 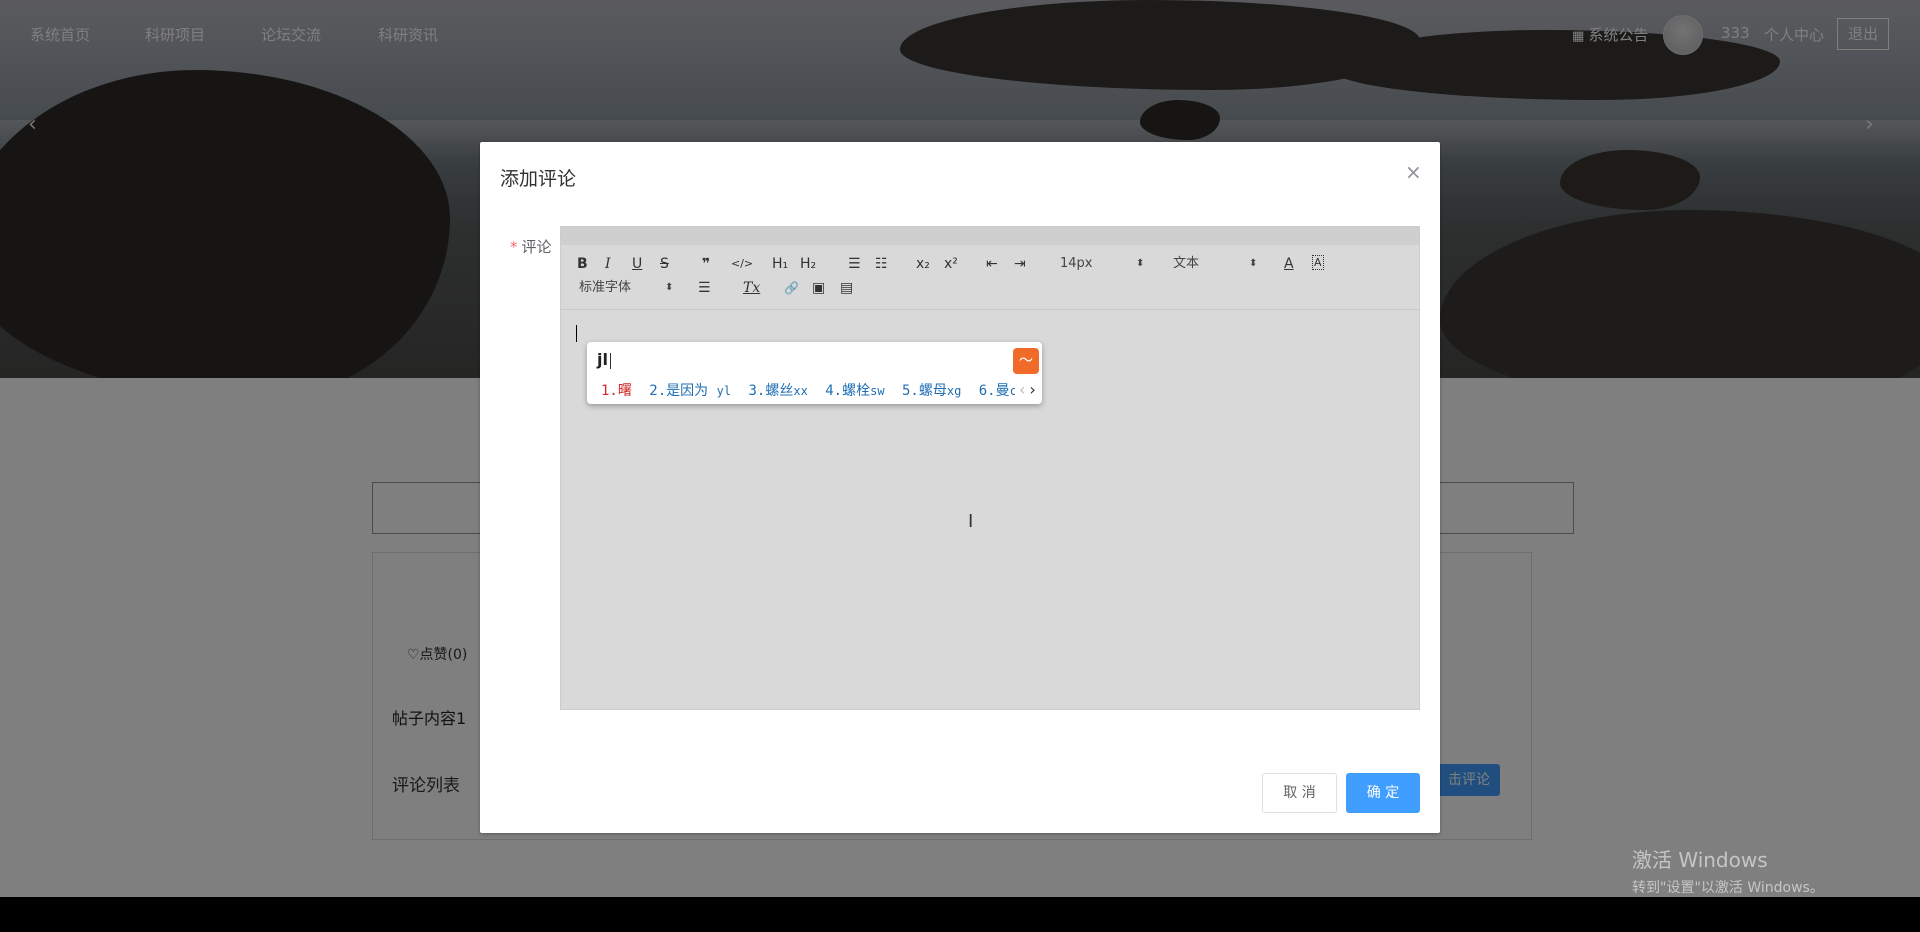 What do you see at coordinates (1383, 793) in the screenshot?
I see `confirm-button: 确 定` at bounding box center [1383, 793].